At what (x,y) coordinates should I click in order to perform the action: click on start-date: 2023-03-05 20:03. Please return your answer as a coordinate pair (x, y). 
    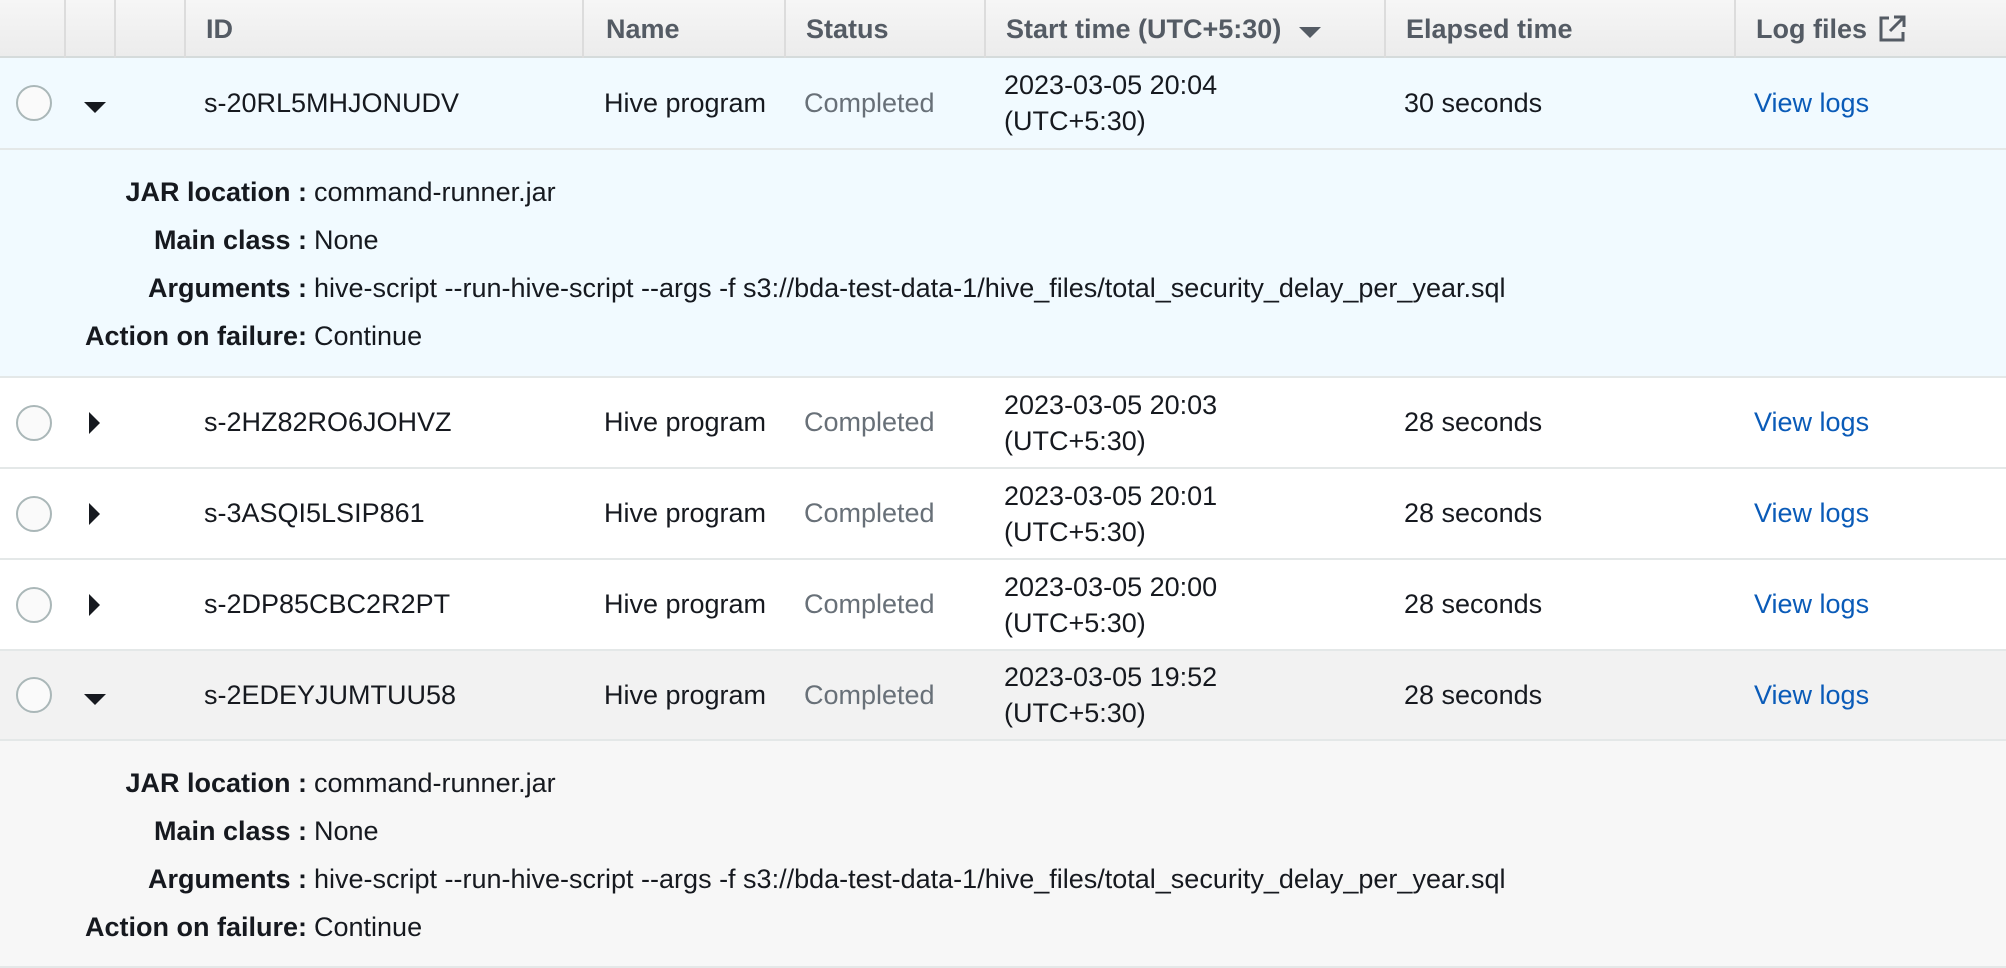
    Looking at the image, I should click on (1111, 404).